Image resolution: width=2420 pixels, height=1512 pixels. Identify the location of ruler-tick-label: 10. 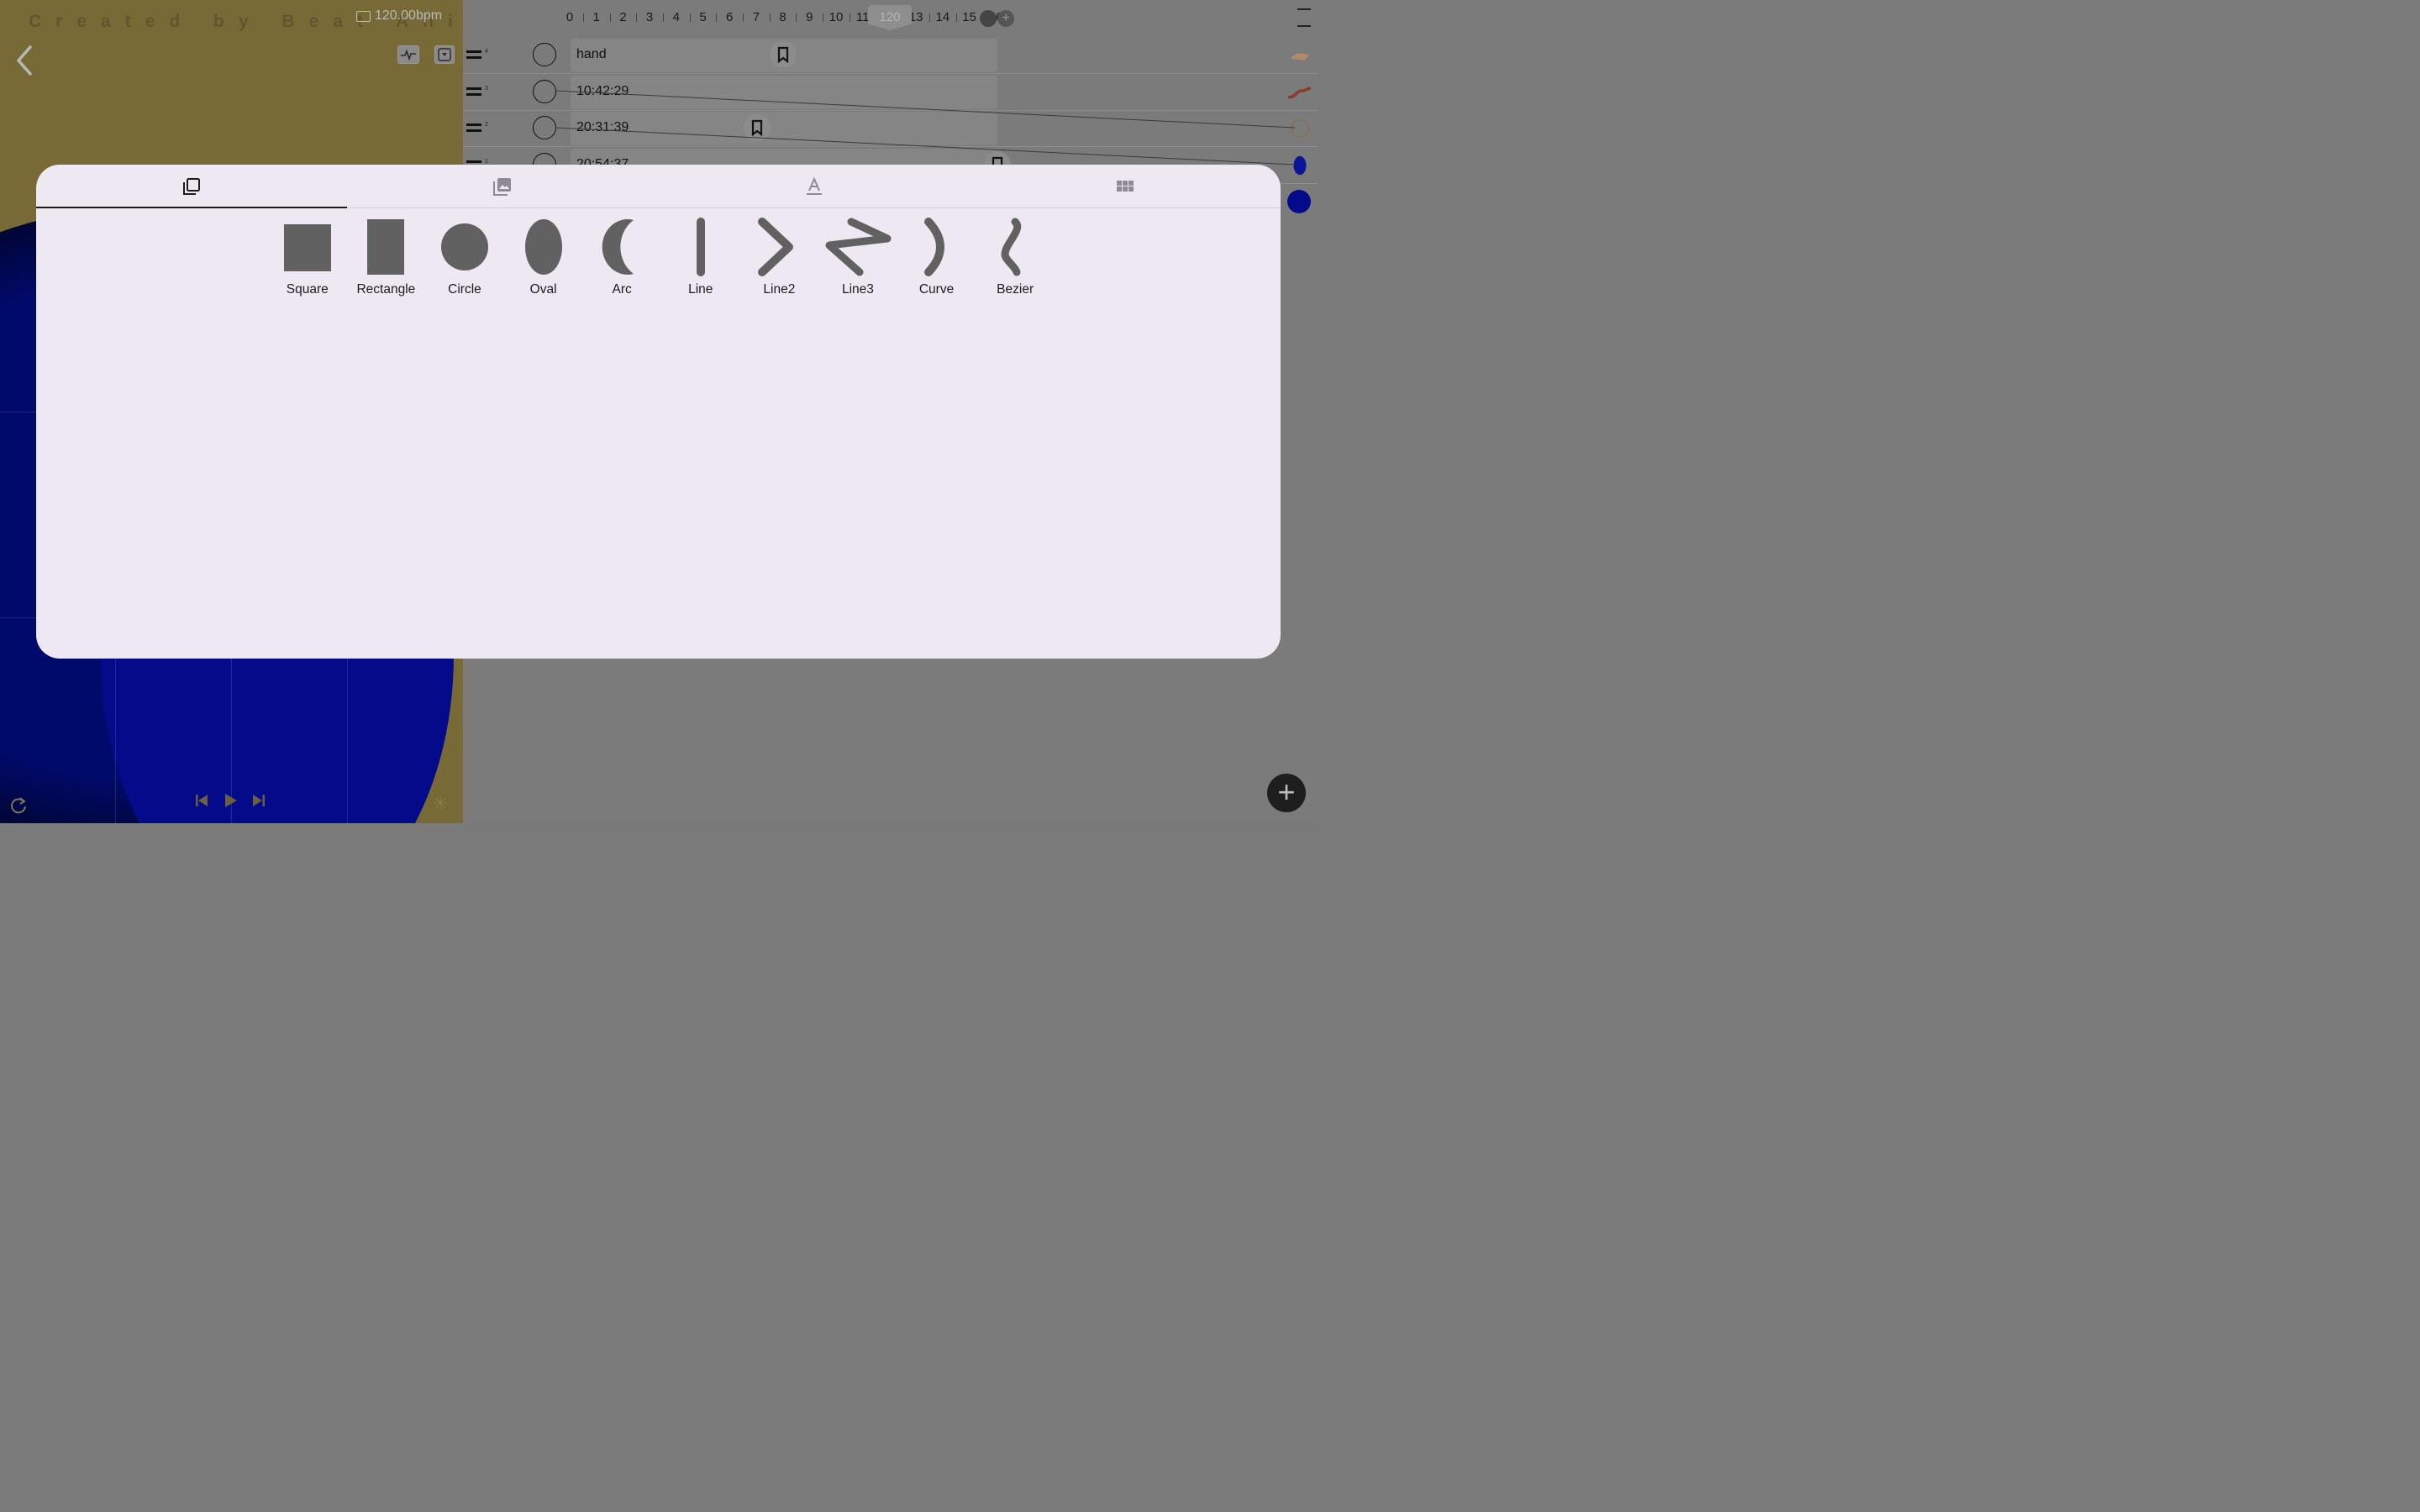
(837, 17).